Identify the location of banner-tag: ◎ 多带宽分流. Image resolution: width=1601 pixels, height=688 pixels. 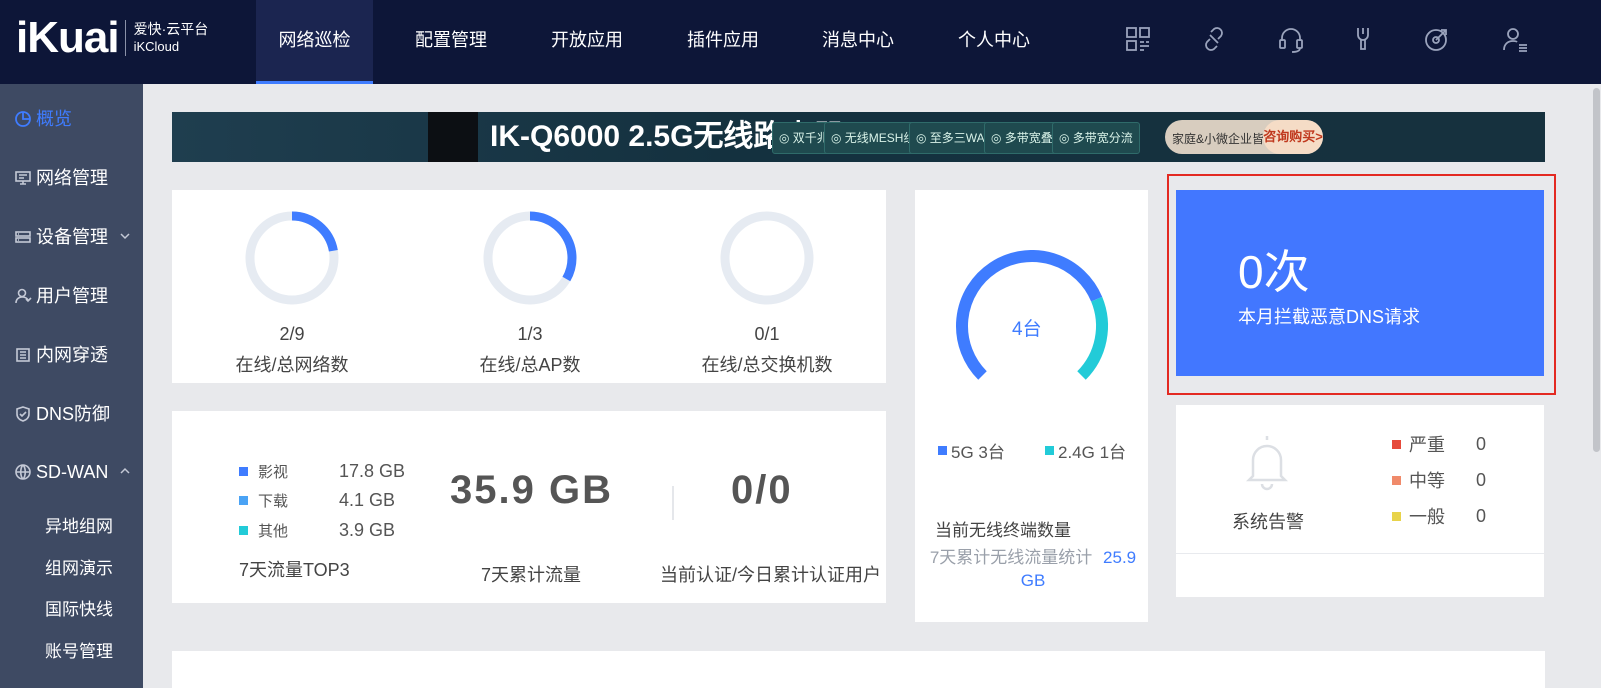
(1096, 138).